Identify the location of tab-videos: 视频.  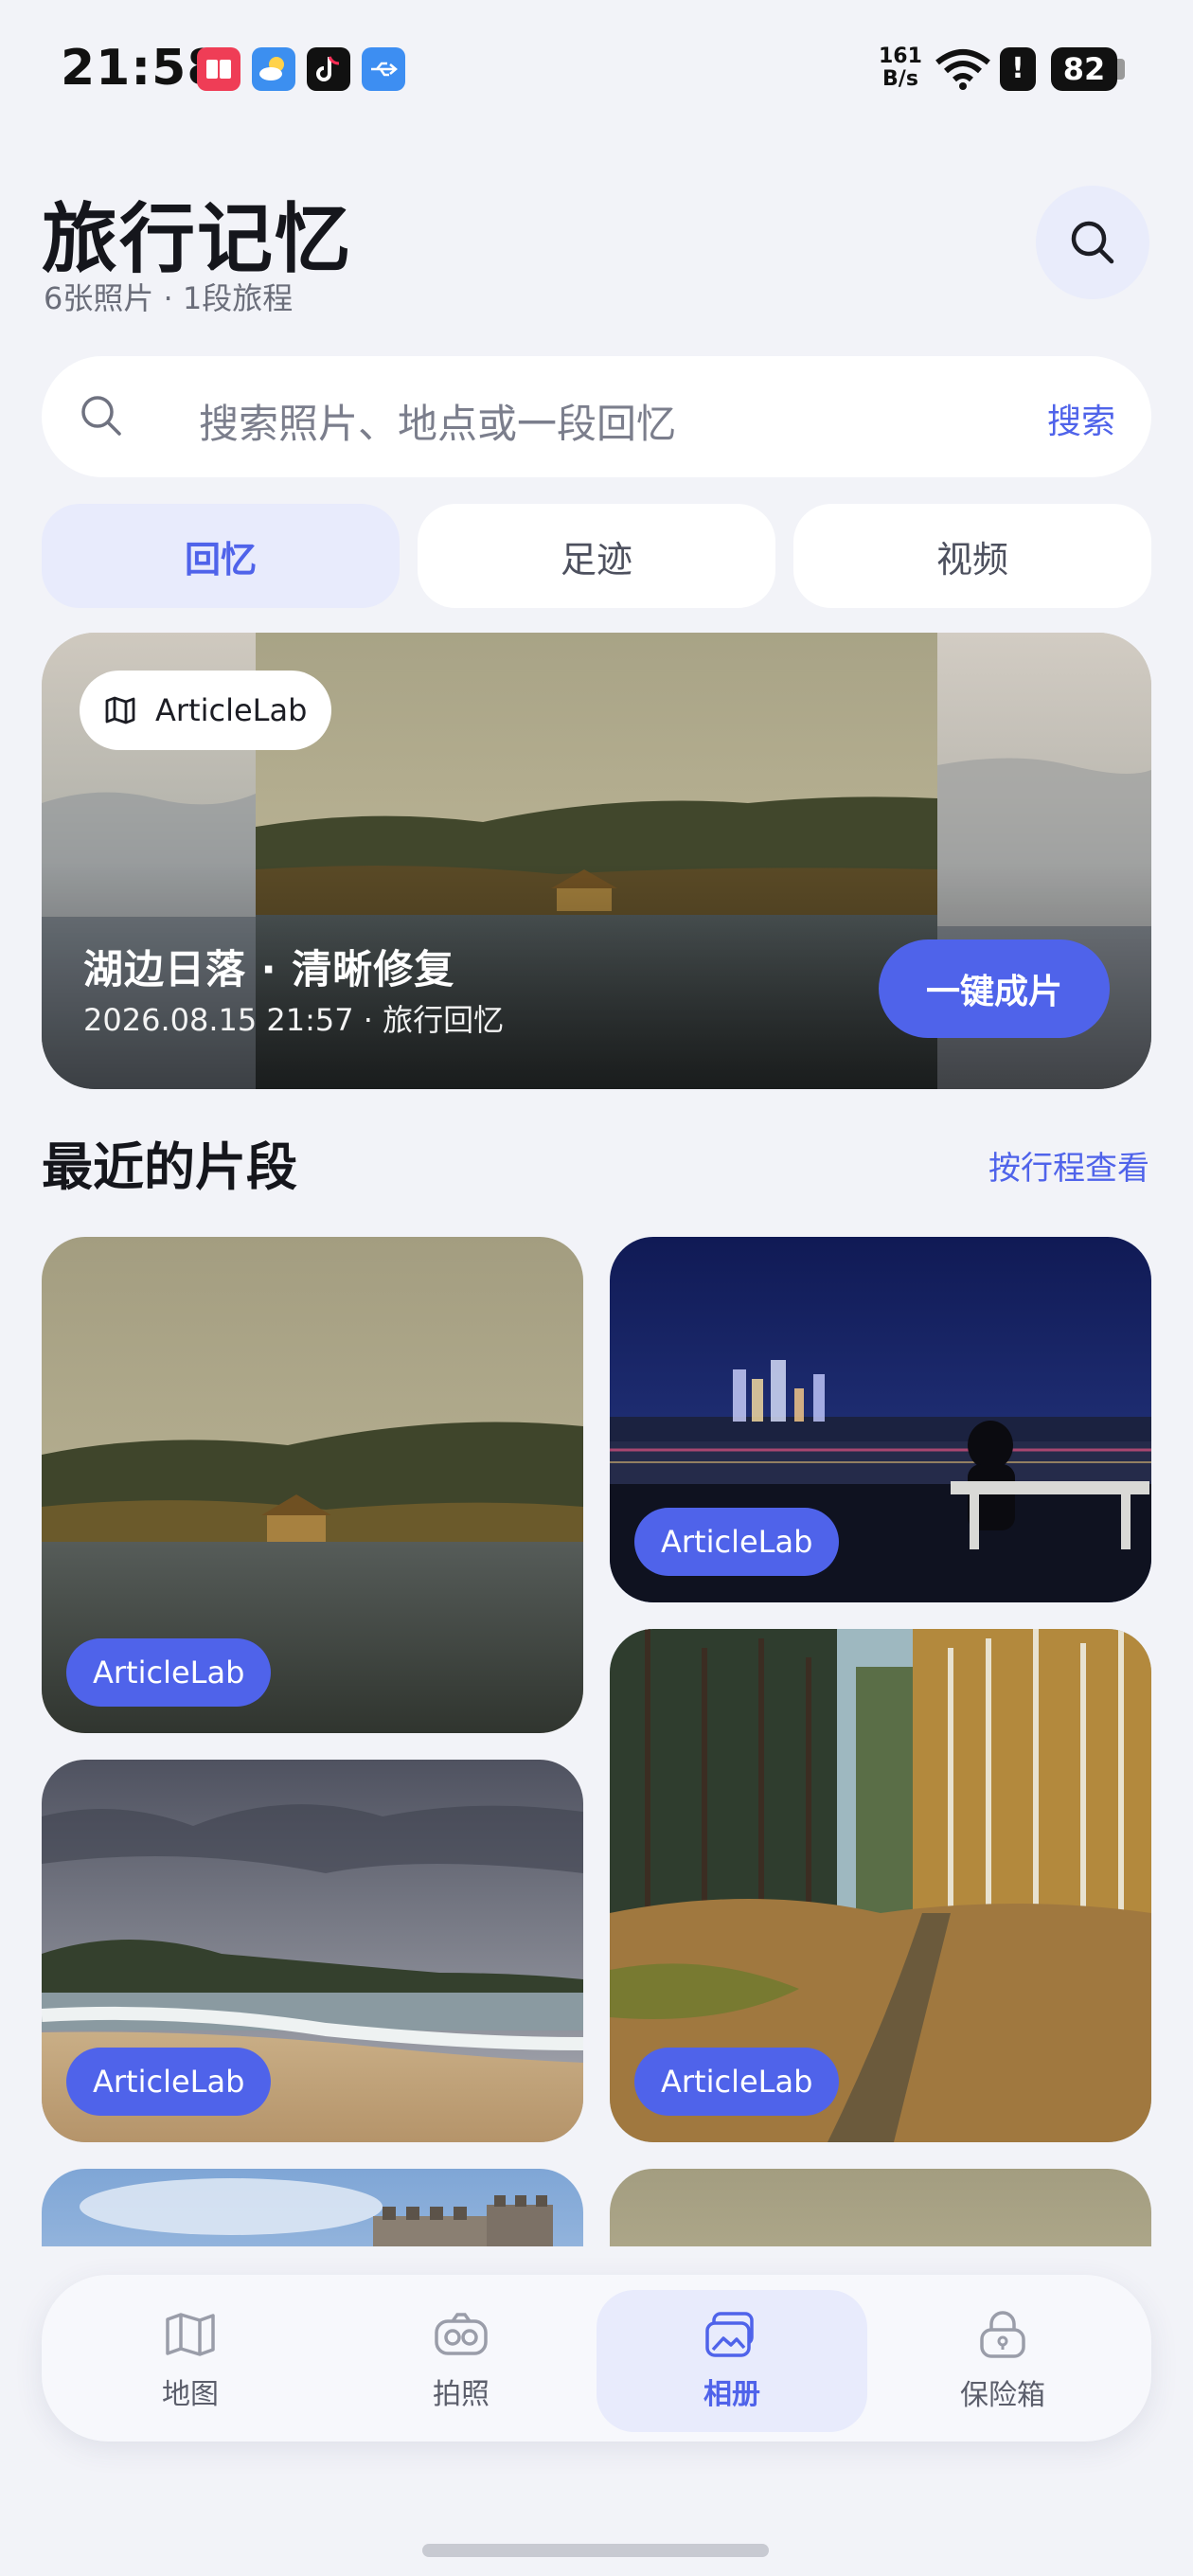
(972, 556).